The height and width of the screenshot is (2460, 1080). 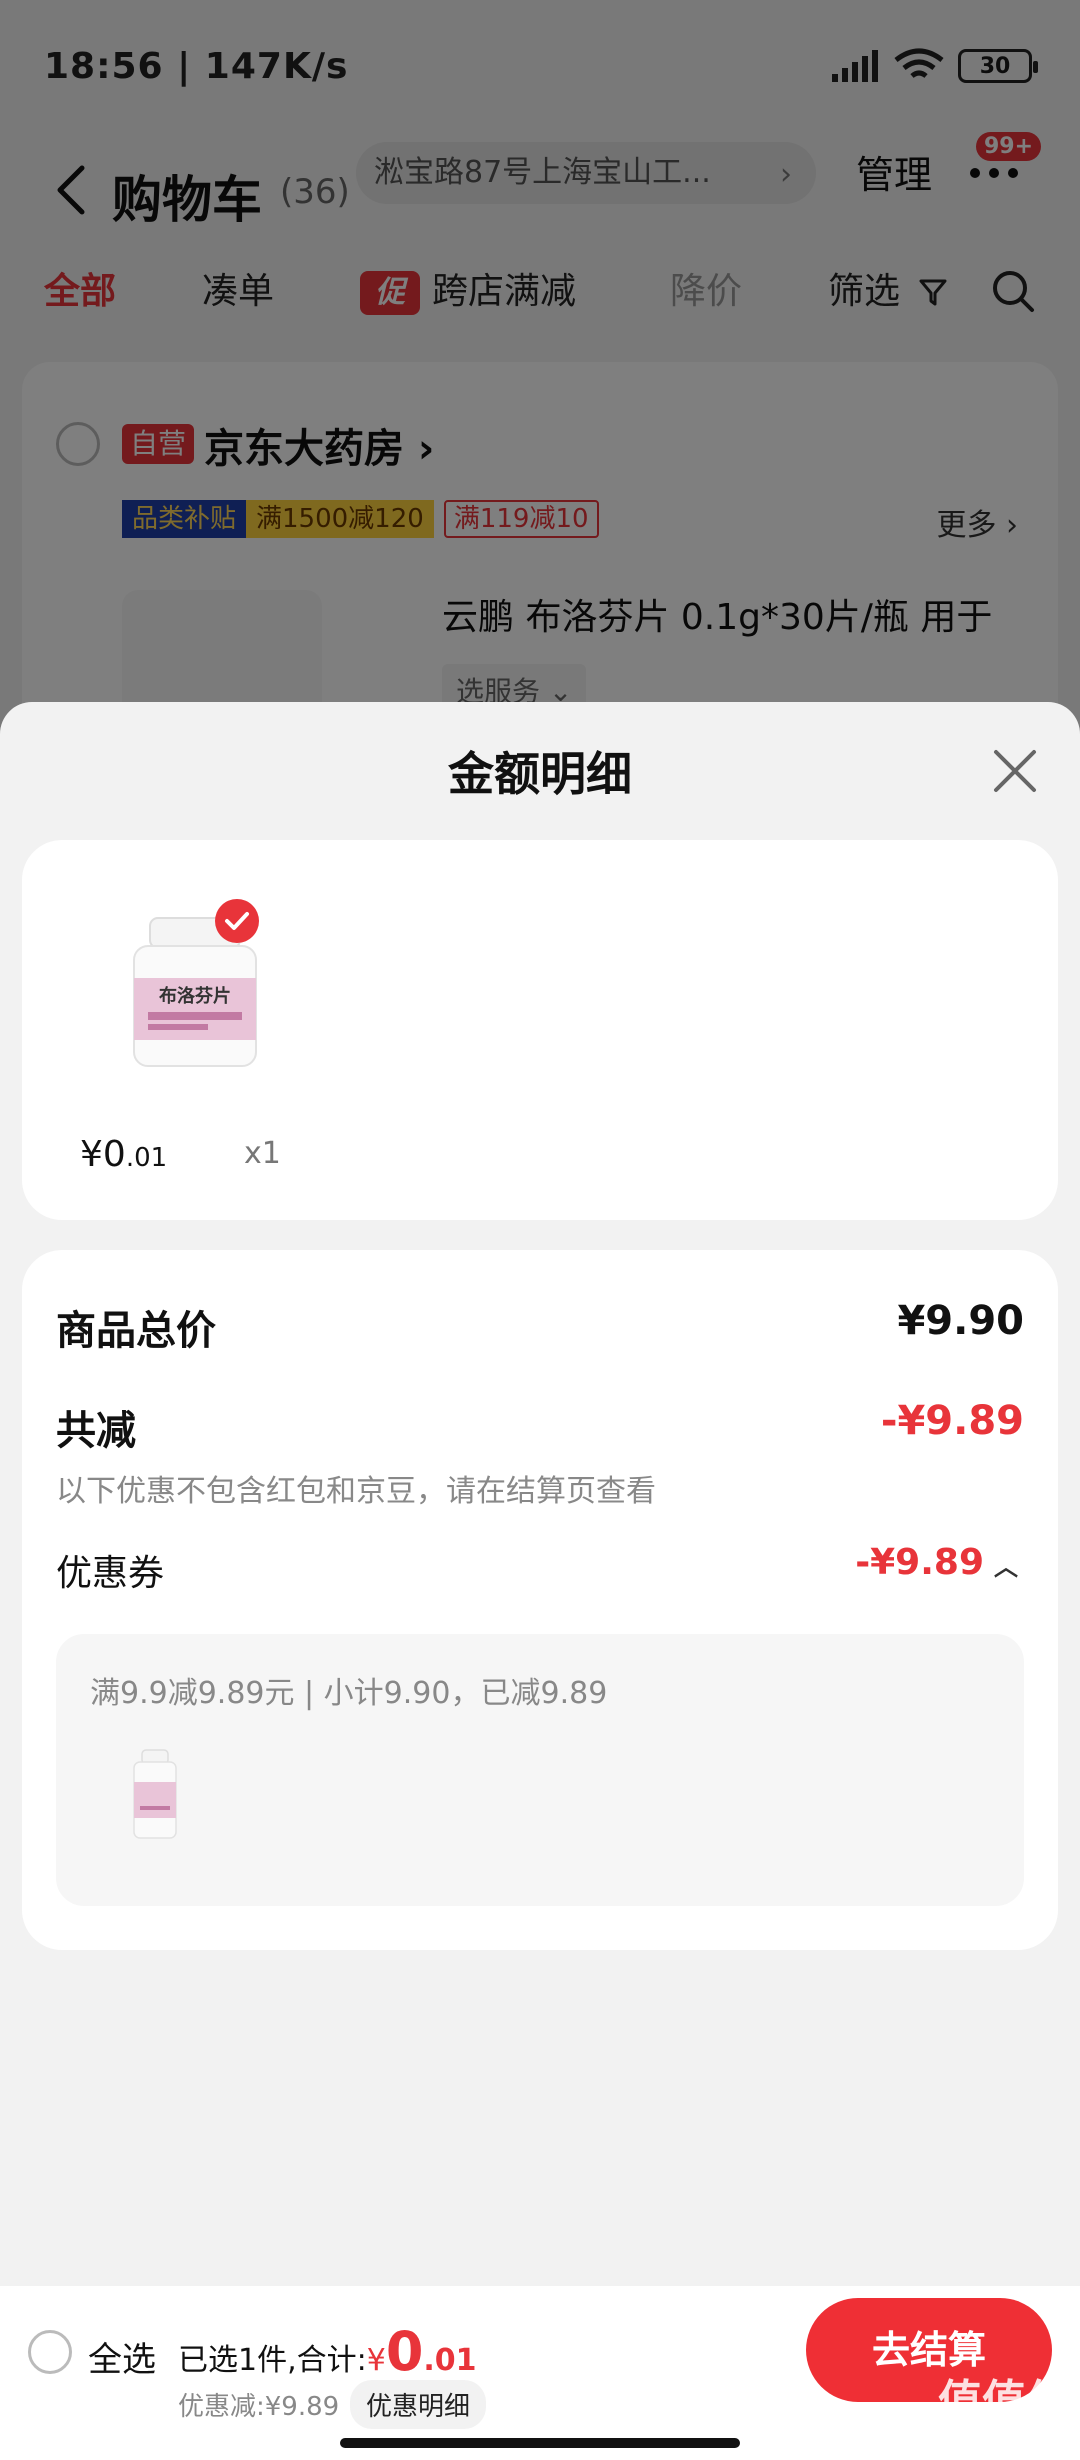 What do you see at coordinates (327, 2351) in the screenshot?
I see `selected-summary: 已选1件,合计:¥0.01` at bounding box center [327, 2351].